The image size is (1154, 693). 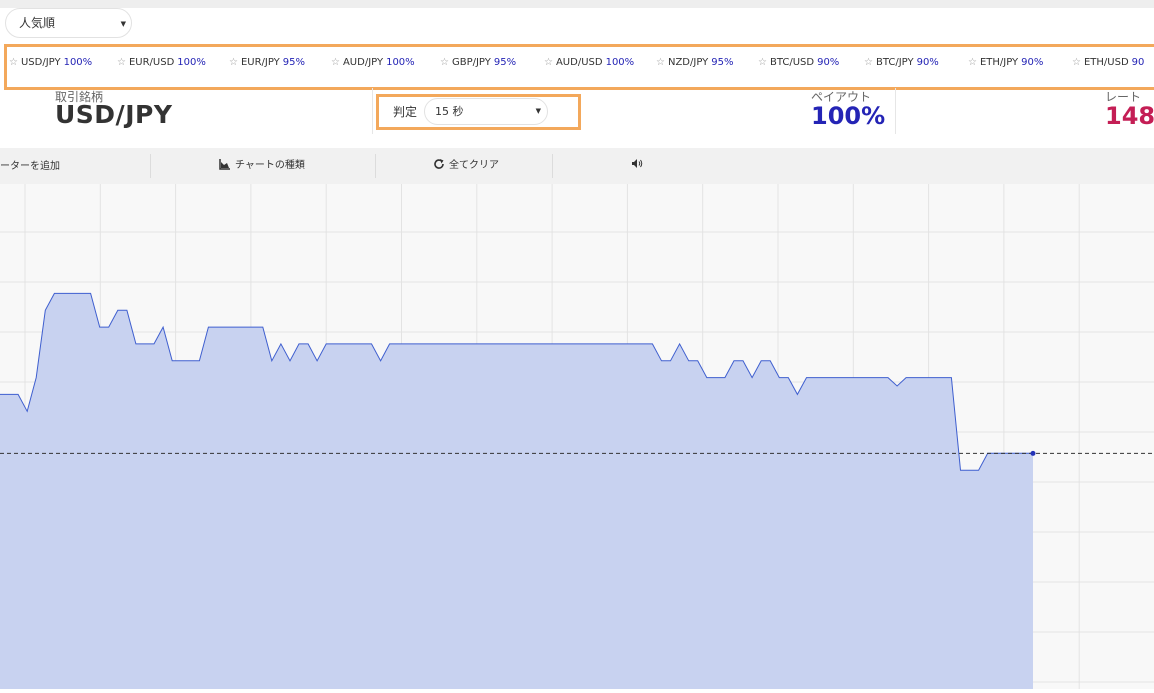 I want to click on pair-item-eur-usd: ☆ EUR/USD 100%, so click(x=161, y=62).